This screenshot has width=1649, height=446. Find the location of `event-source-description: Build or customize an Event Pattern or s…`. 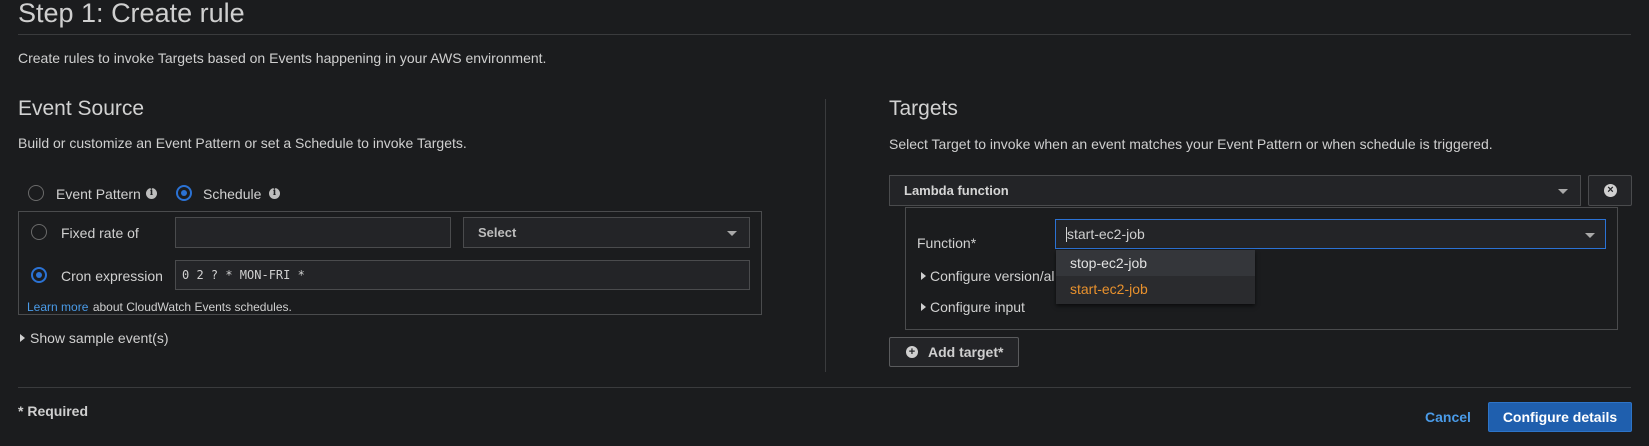

event-source-description: Build or customize an Event Pattern or s… is located at coordinates (242, 143).